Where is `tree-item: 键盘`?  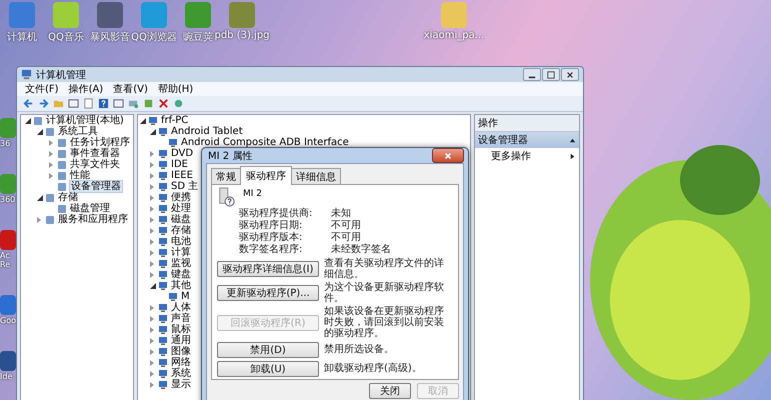
tree-item: 键盘 is located at coordinates (181, 274).